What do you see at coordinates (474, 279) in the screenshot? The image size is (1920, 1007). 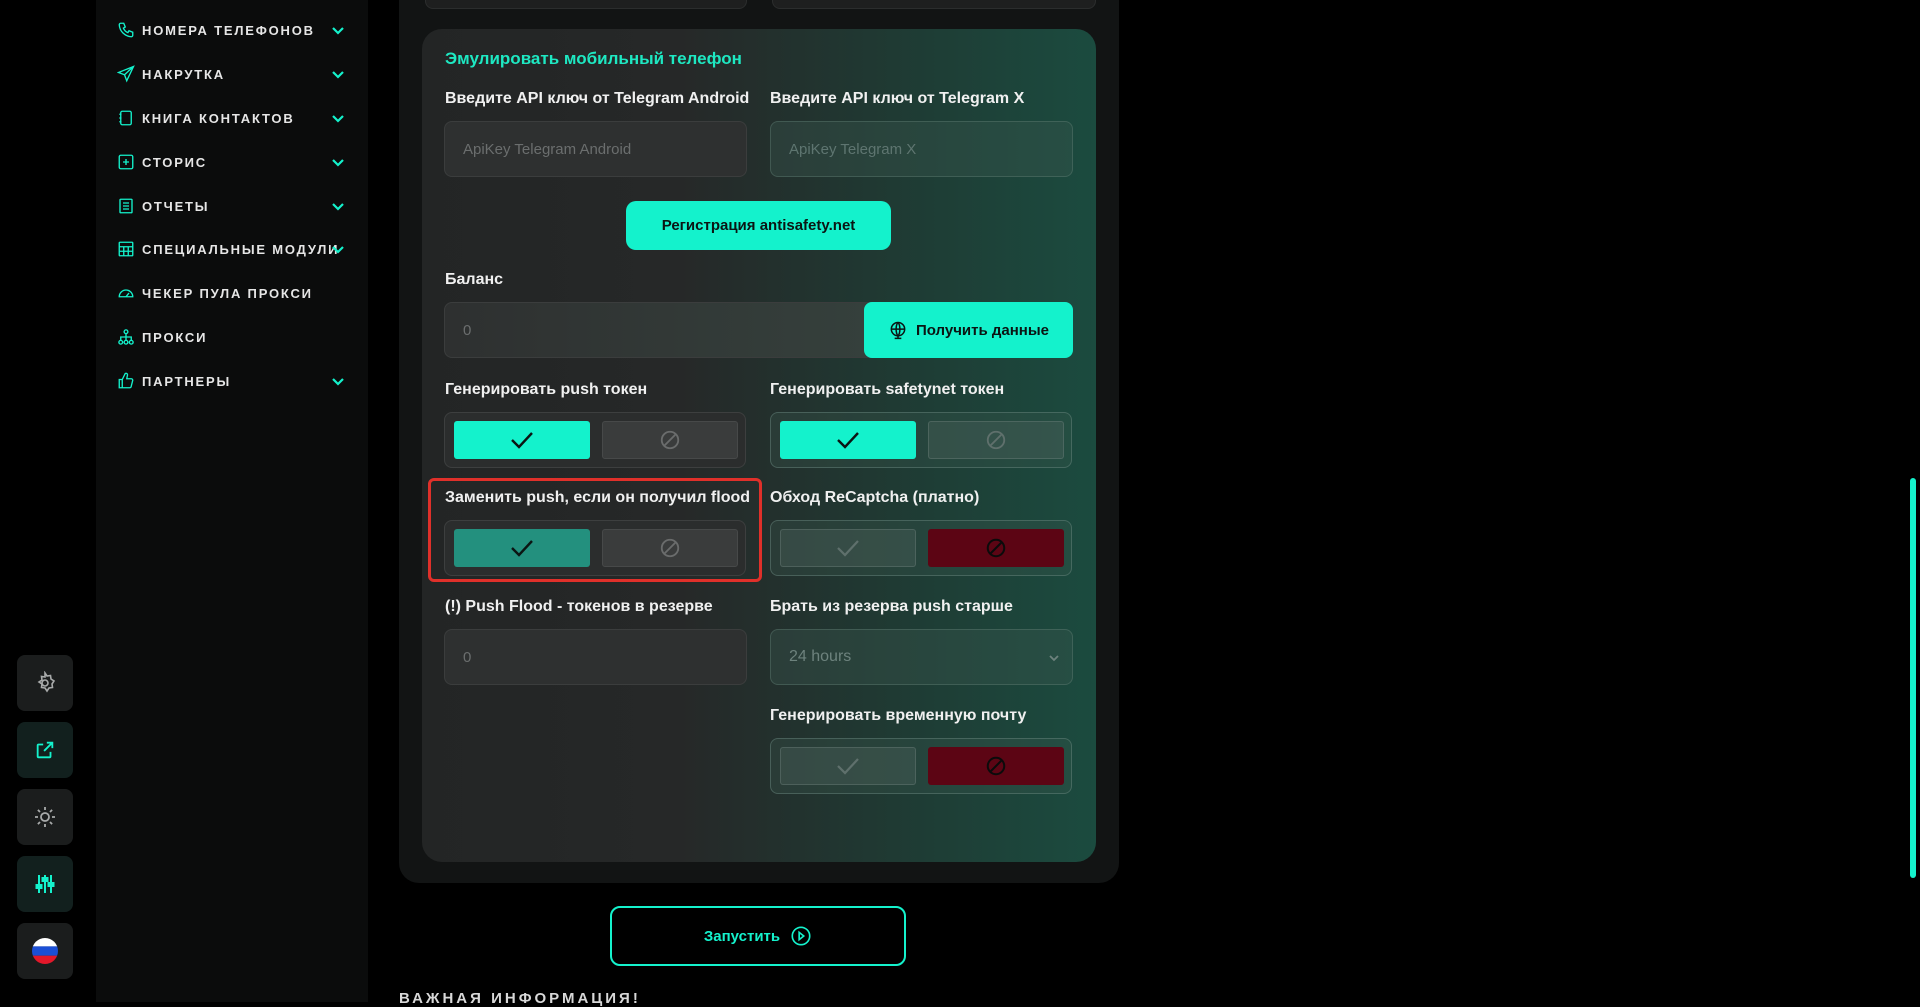 I see `balance-label: Баланс` at bounding box center [474, 279].